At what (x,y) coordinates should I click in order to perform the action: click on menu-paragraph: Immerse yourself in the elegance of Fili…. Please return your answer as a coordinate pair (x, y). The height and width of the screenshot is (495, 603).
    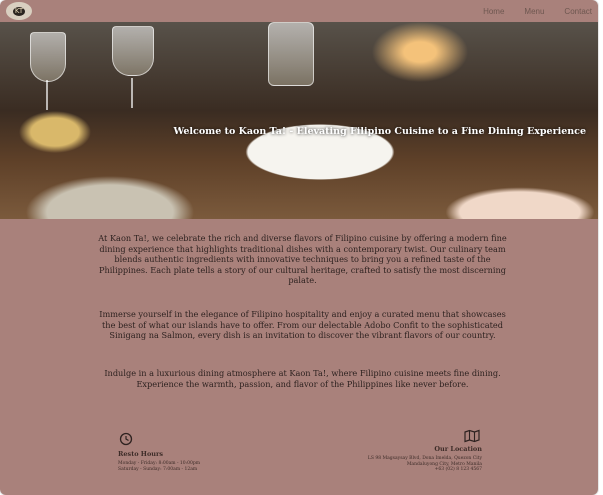
    Looking at the image, I should click on (302, 324).